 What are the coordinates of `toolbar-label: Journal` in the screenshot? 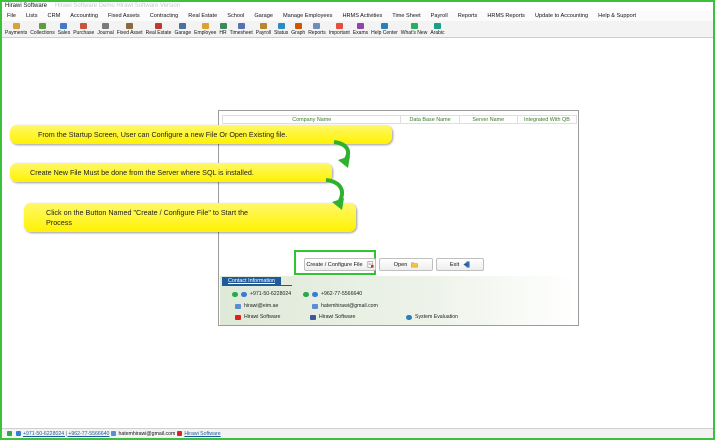 It's located at (105, 33).